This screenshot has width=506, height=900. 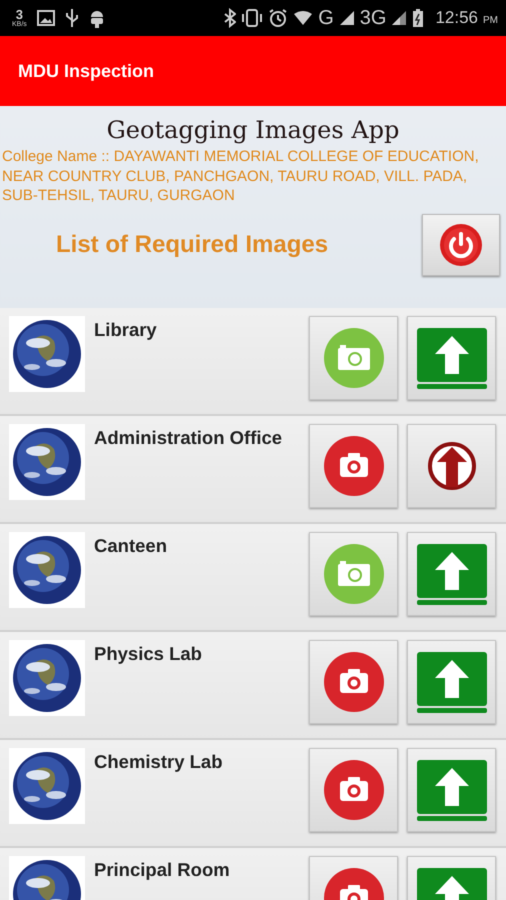 I want to click on app-heading: Geotagging Images App, so click(x=253, y=130).